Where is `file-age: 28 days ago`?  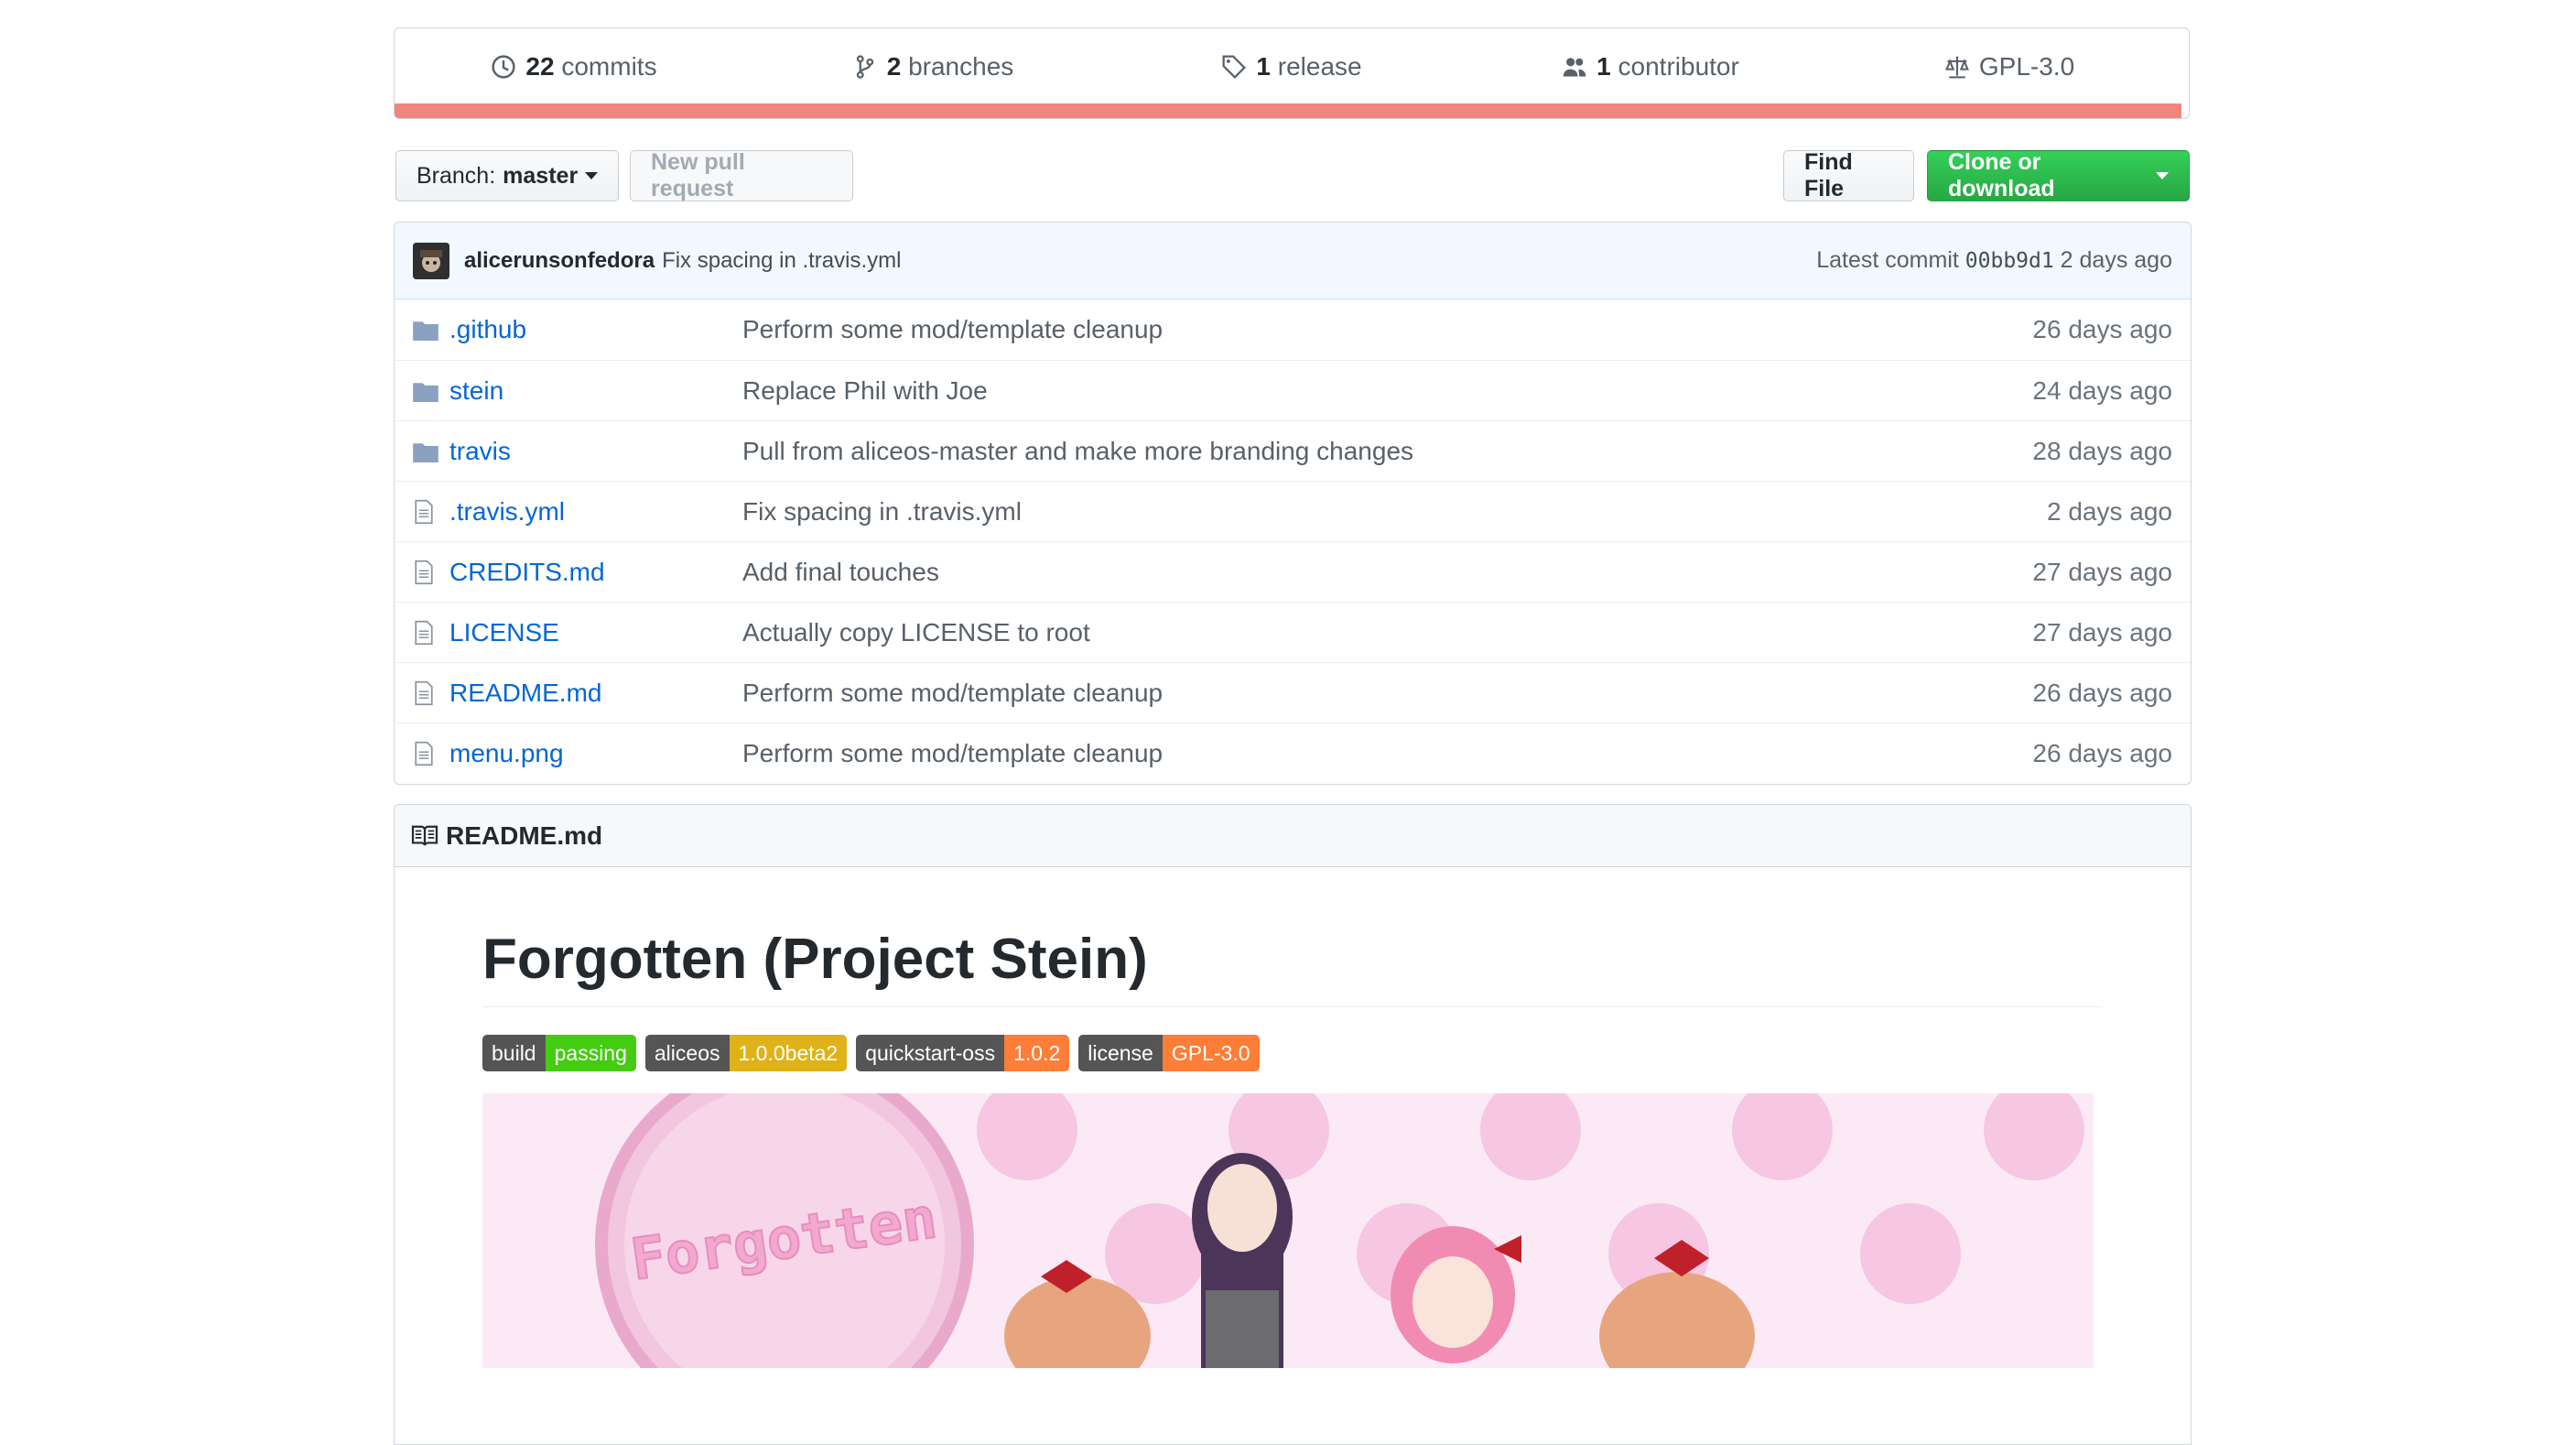 file-age: 28 days ago is located at coordinates (2102, 451).